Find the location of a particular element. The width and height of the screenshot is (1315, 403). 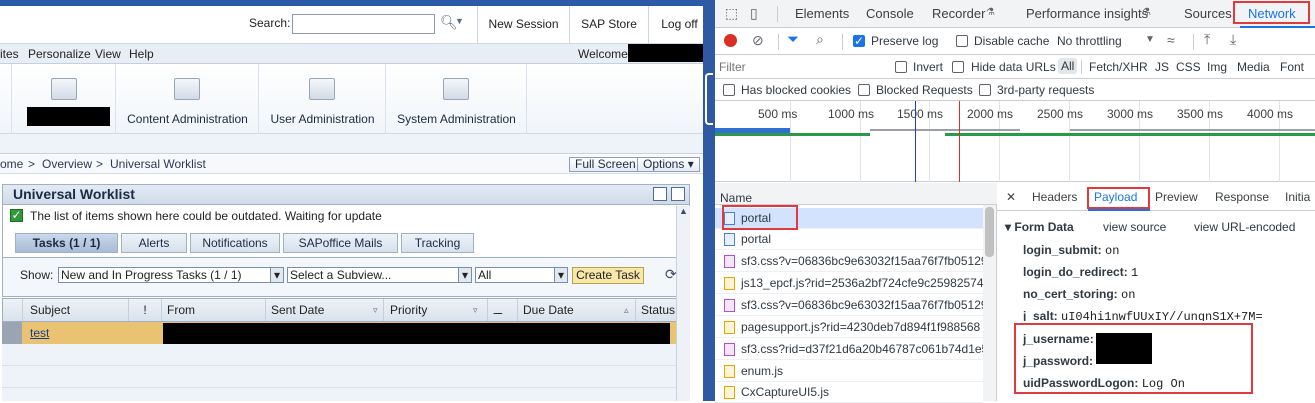

window-icon is located at coordinates (678, 194).